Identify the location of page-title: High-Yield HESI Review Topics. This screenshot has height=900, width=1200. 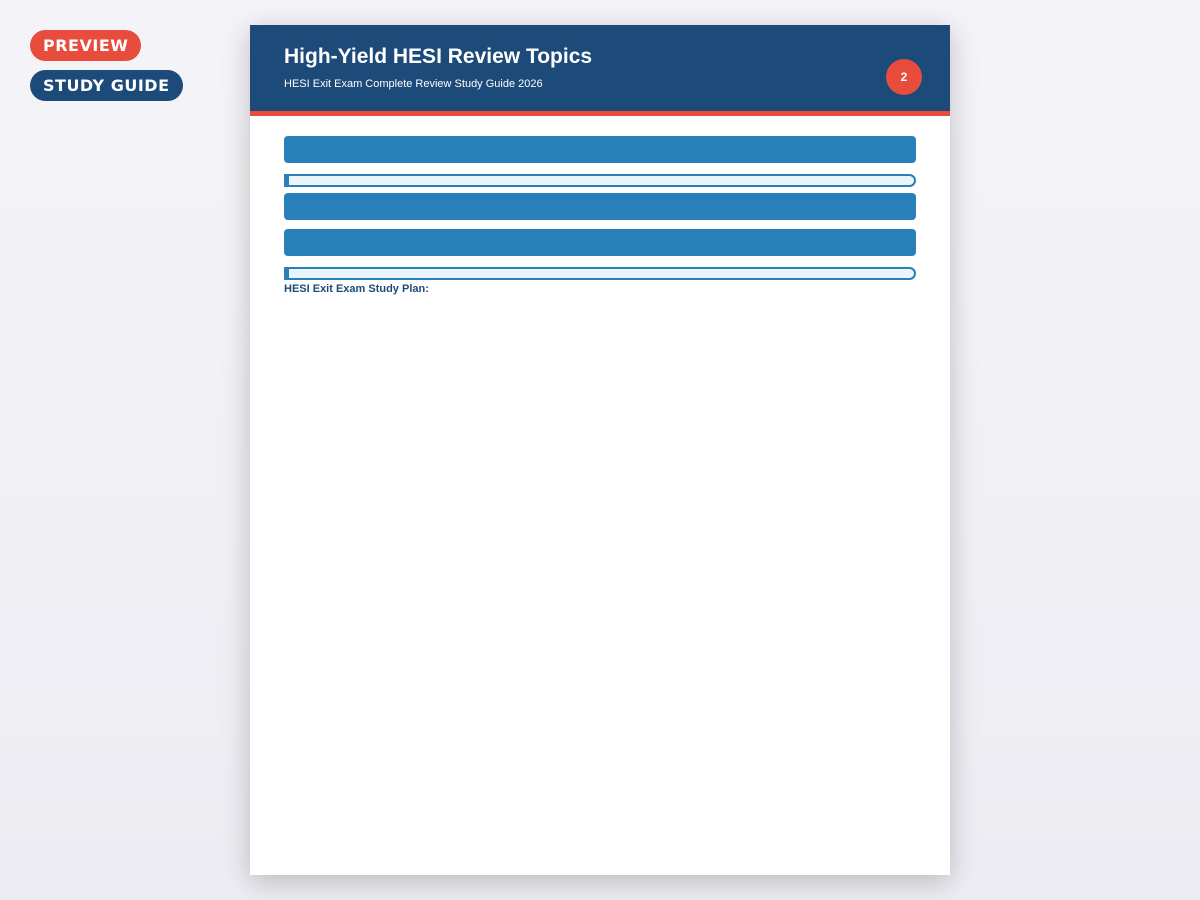
(438, 56).